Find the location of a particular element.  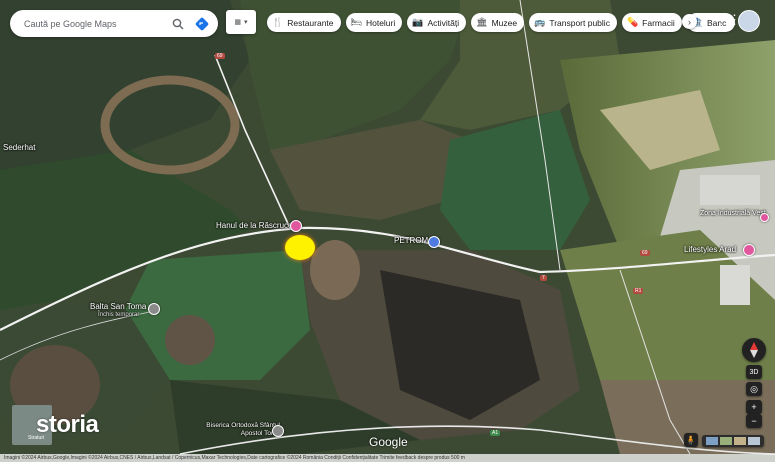

road-shield-69-top: 69 is located at coordinates (220, 56).